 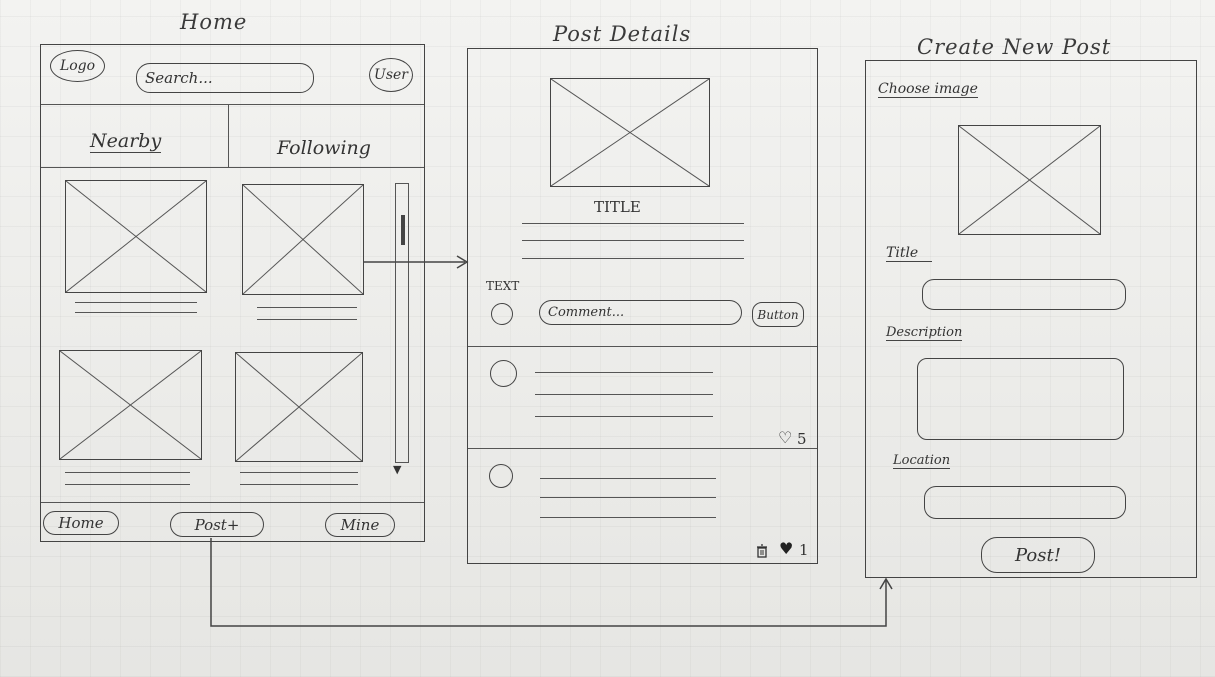 I want to click on header-divider, so click(x=232, y=104).